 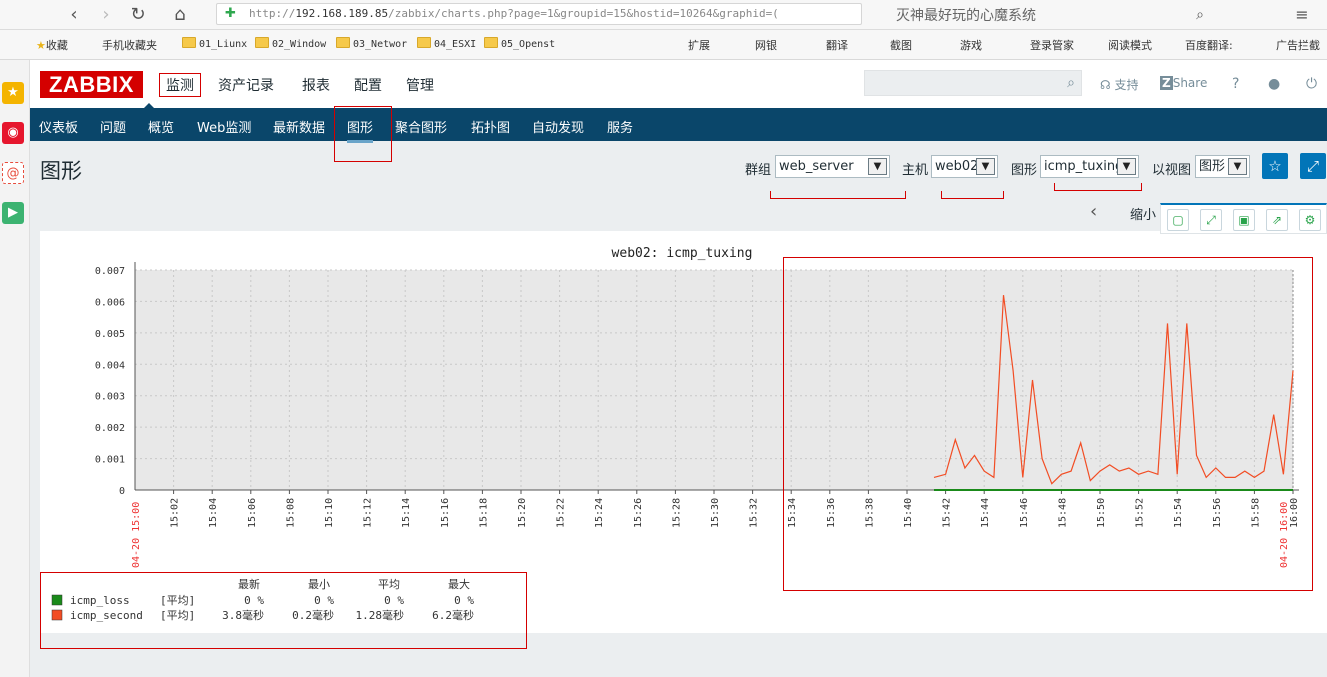 I want to click on mail-icon: @, so click(x=13, y=173).